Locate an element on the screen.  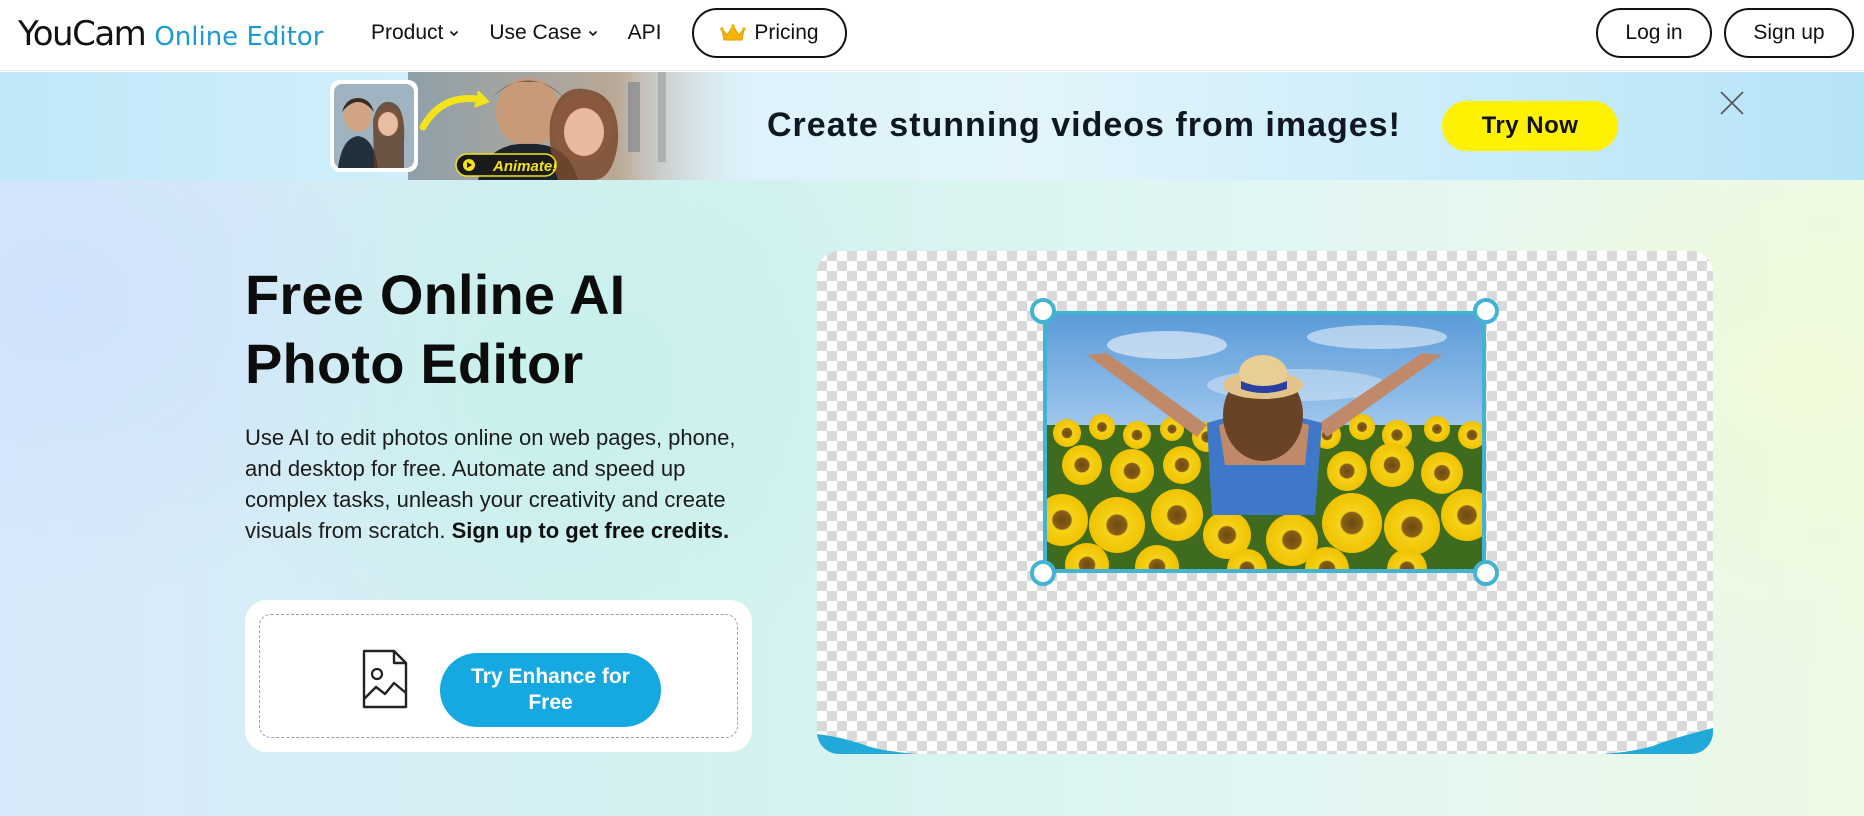
menu-product-label: Product is located at coordinates (407, 32).